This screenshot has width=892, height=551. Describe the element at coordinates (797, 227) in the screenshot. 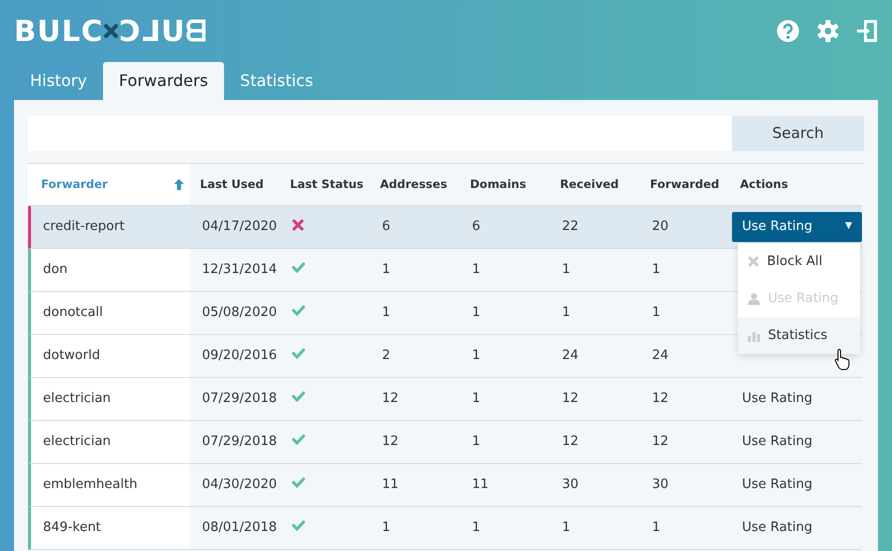

I see `dropdown-button: Use Rating ▼` at that location.